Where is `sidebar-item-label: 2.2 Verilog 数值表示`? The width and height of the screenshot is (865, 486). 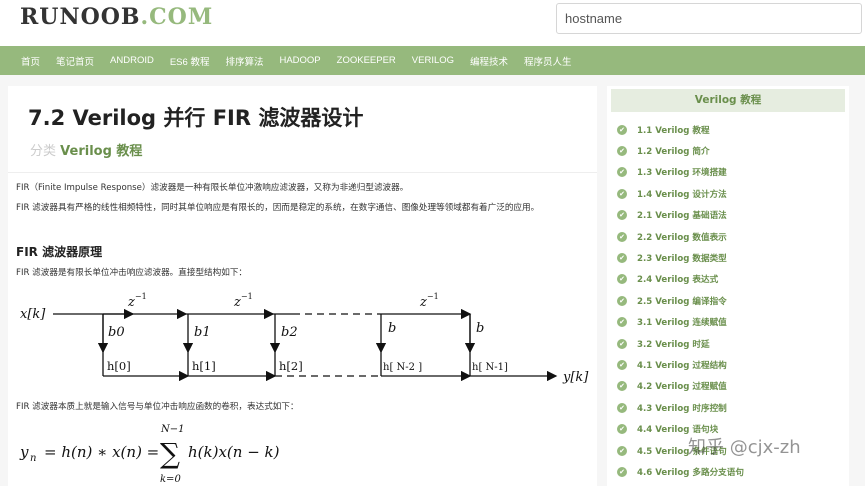 sidebar-item-label: 2.2 Verilog 数值表示 is located at coordinates (682, 237).